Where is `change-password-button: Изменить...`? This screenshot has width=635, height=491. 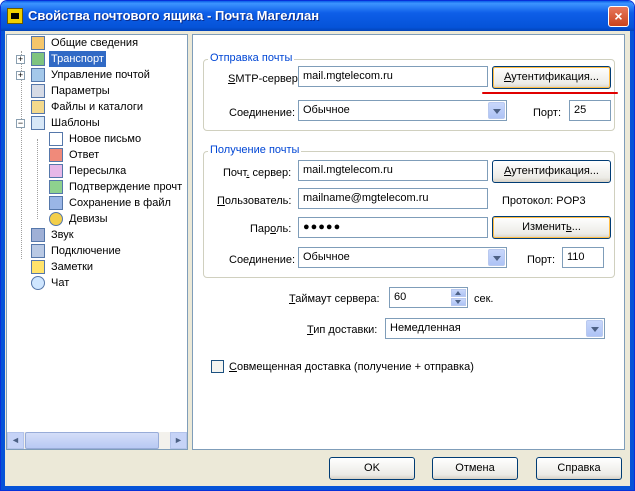 change-password-button: Изменить... is located at coordinates (551, 227).